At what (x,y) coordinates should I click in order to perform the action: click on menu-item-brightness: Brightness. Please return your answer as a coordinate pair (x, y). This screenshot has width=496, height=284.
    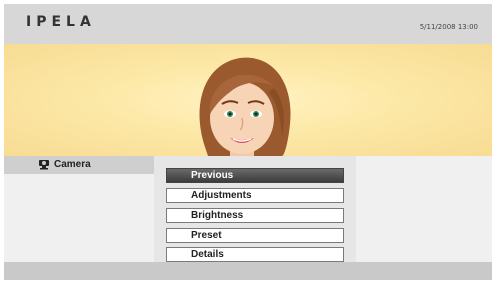
    Looking at the image, I should click on (255, 215).